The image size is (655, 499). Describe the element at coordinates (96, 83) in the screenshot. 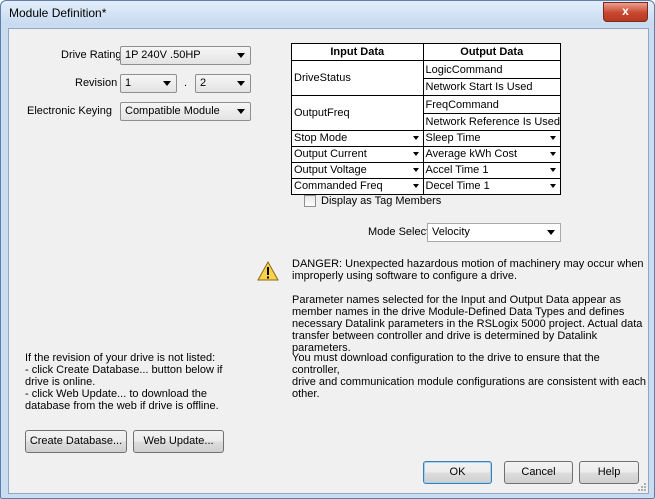

I see `revision-label: Revision` at that location.